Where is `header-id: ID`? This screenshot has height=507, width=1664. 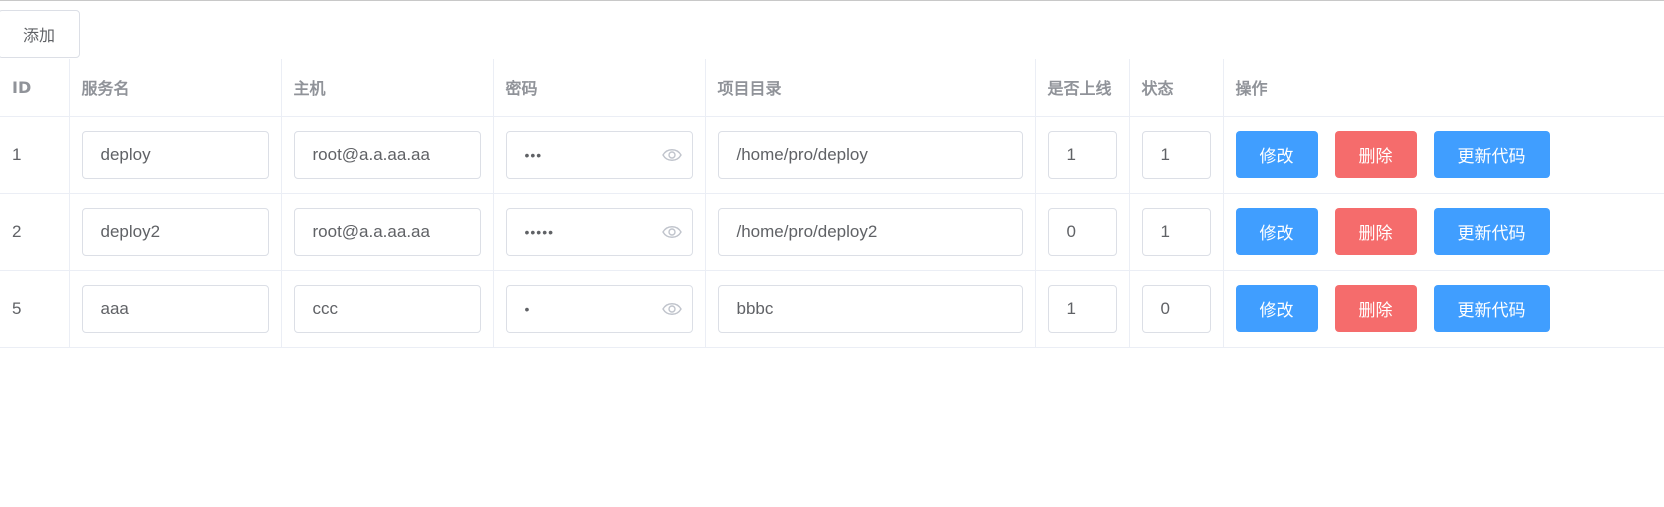 header-id: ID is located at coordinates (35, 88).